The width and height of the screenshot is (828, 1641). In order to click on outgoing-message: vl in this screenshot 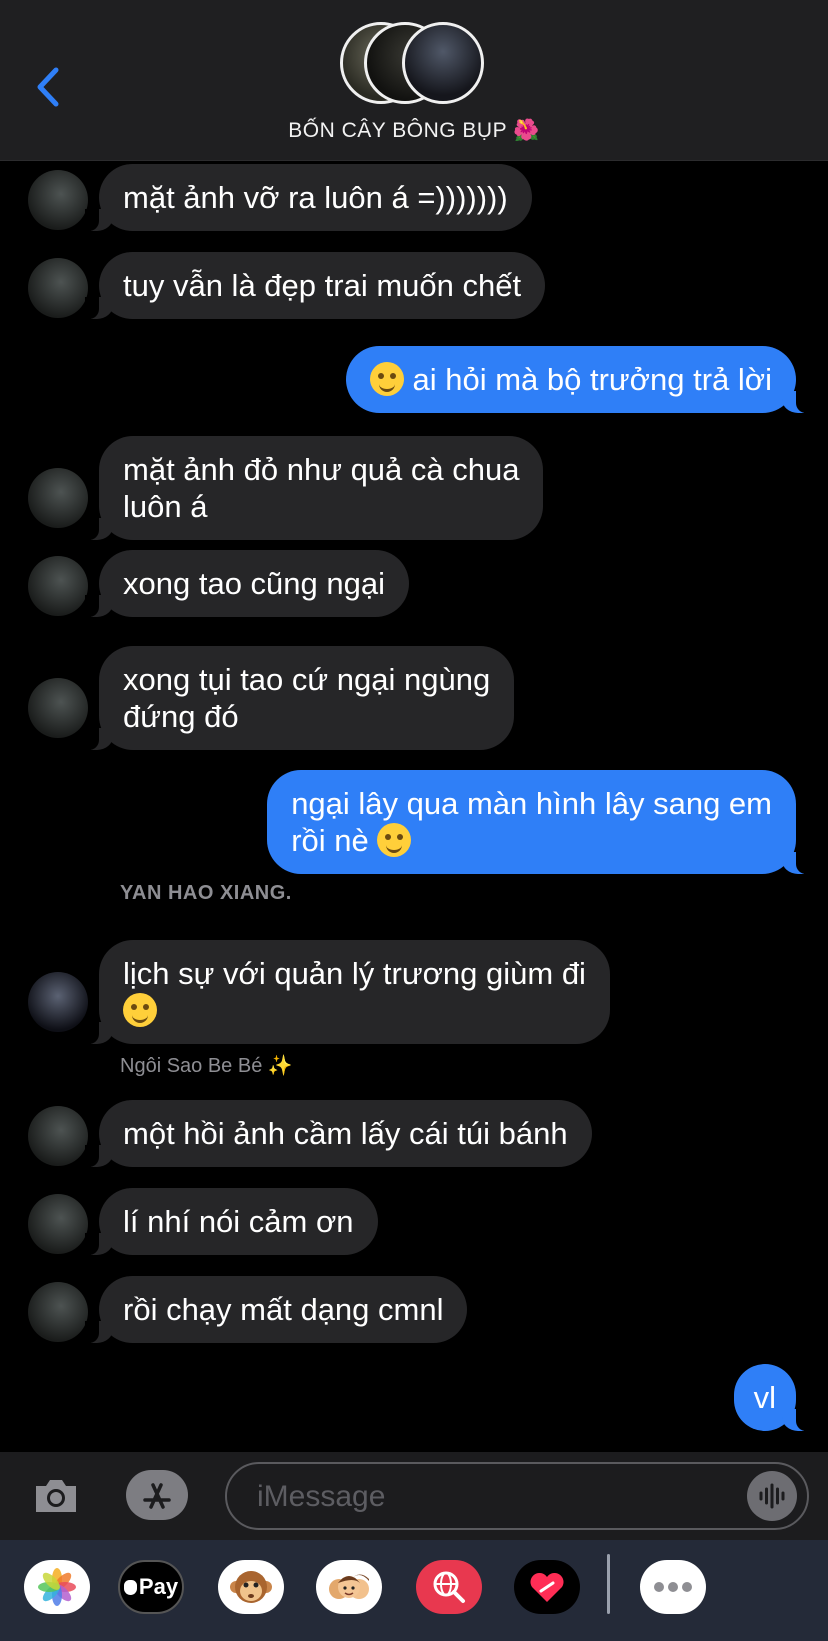, I will do `click(772, 1397)`.